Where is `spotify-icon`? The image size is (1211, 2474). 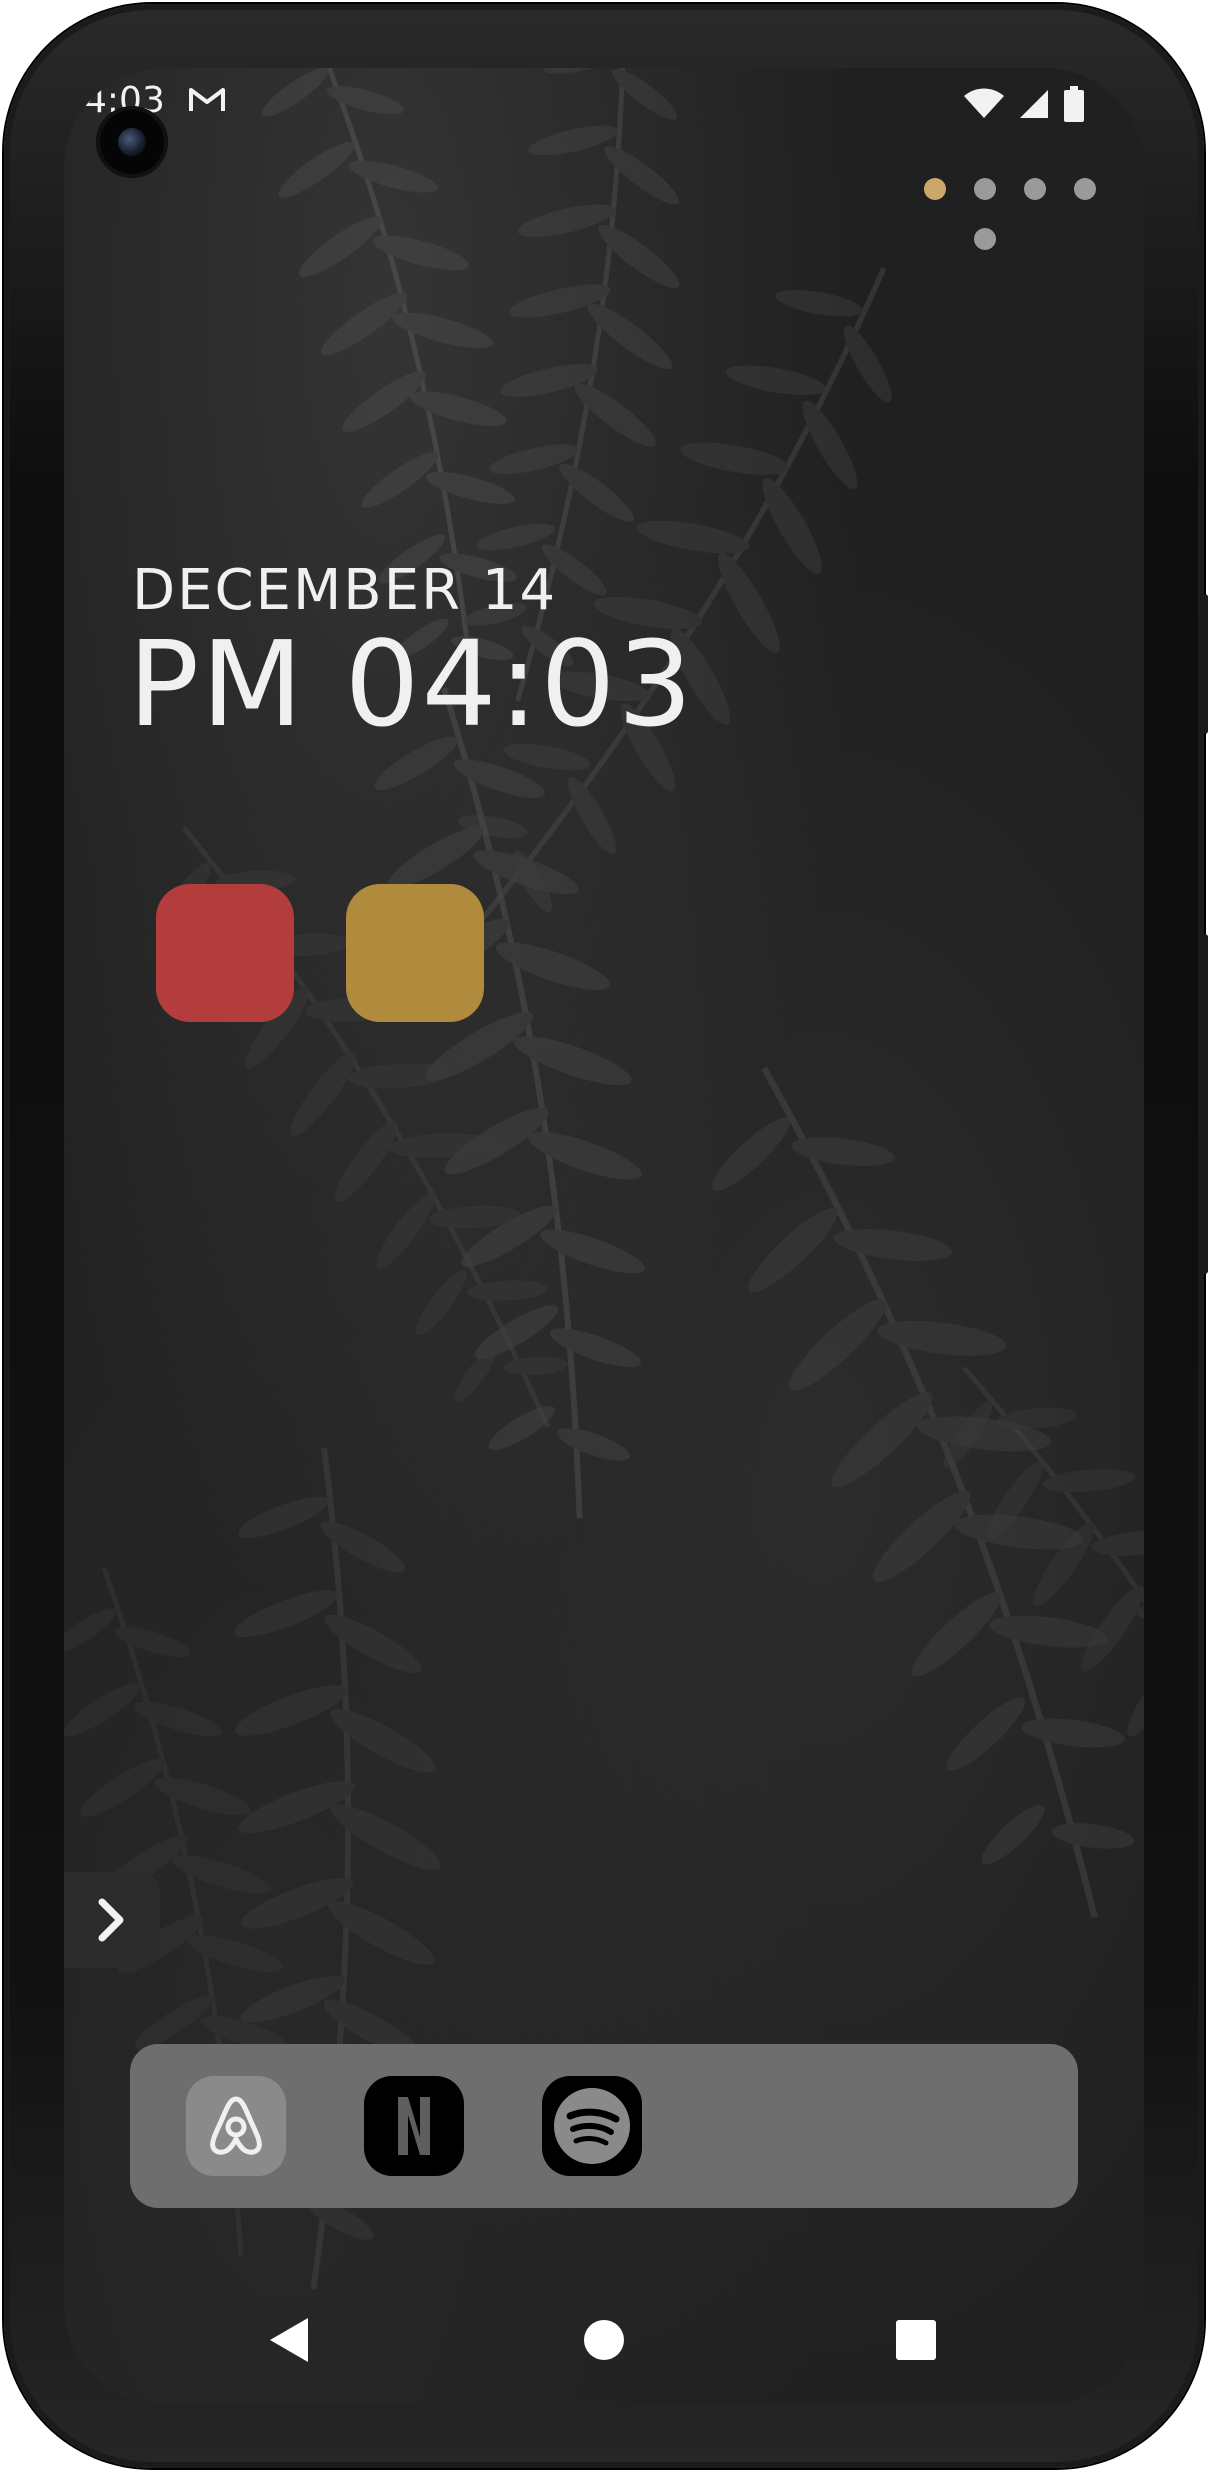
spotify-icon is located at coordinates (592, 2126).